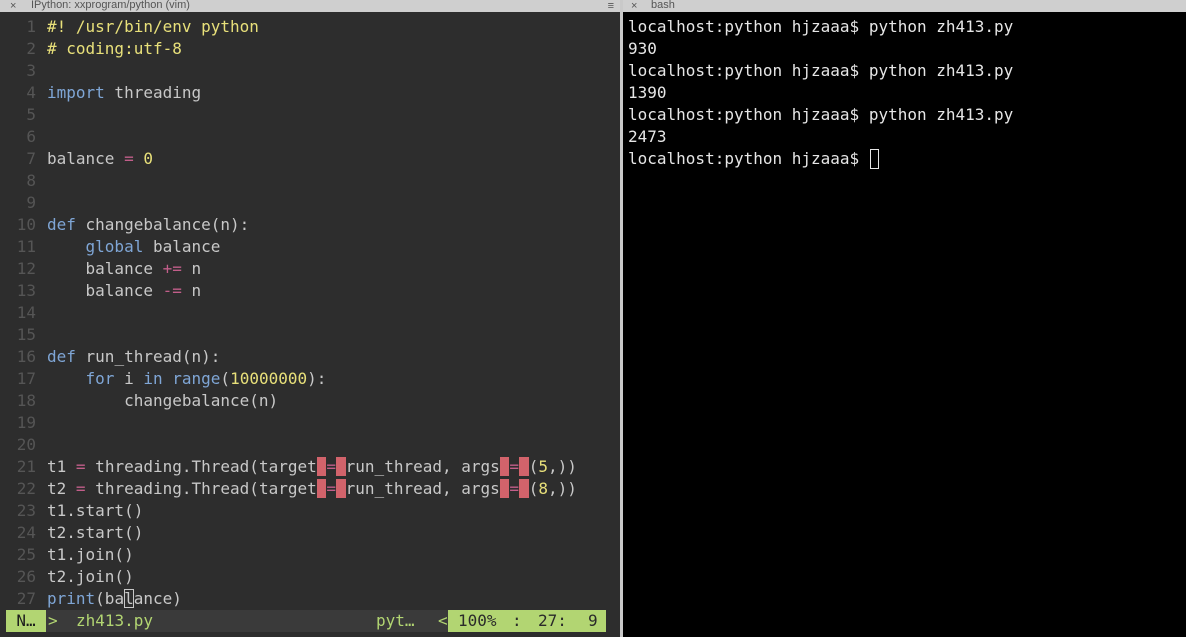  What do you see at coordinates (71, 598) in the screenshot?
I see `code-token: print` at bounding box center [71, 598].